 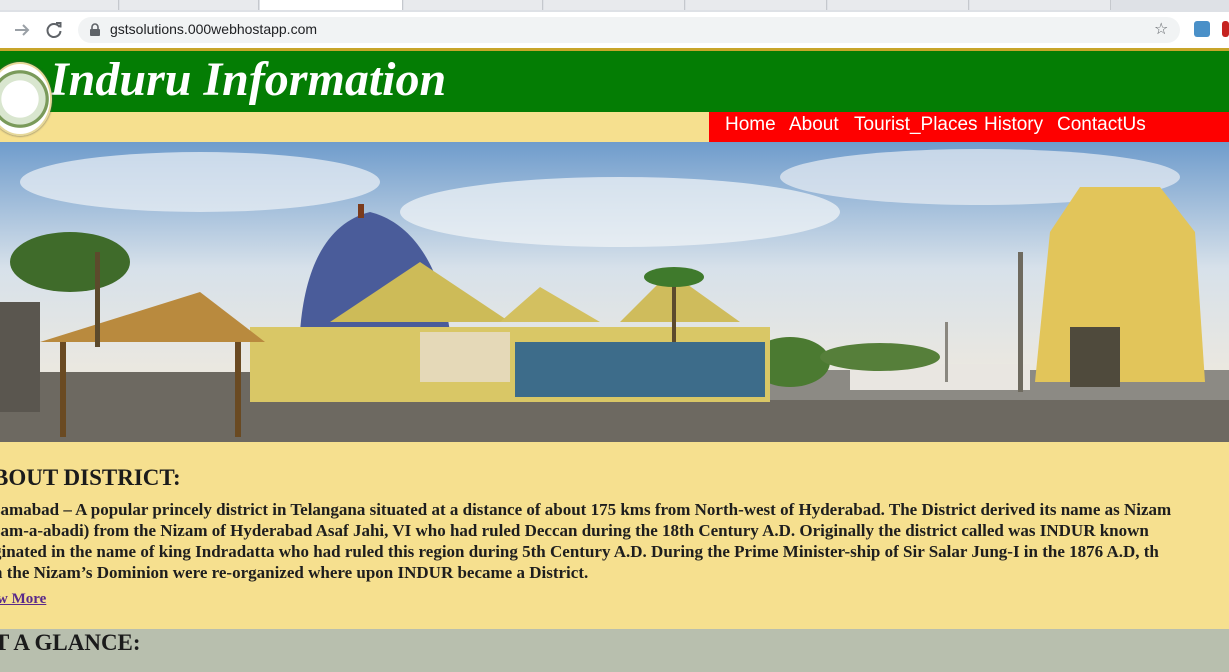 I want to click on nav-contact-link: ContactUs, so click(x=1101, y=125).